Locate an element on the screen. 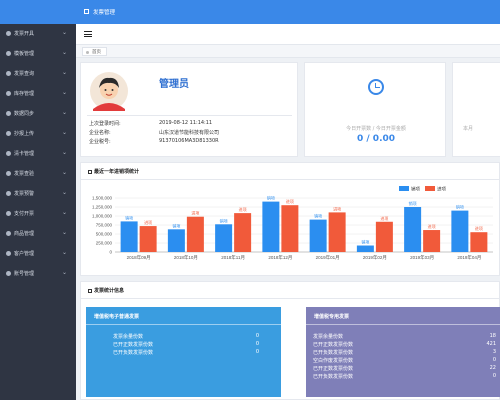 The image size is (500, 400). invoice-section-title: 发票统计信息 is located at coordinates (106, 290).